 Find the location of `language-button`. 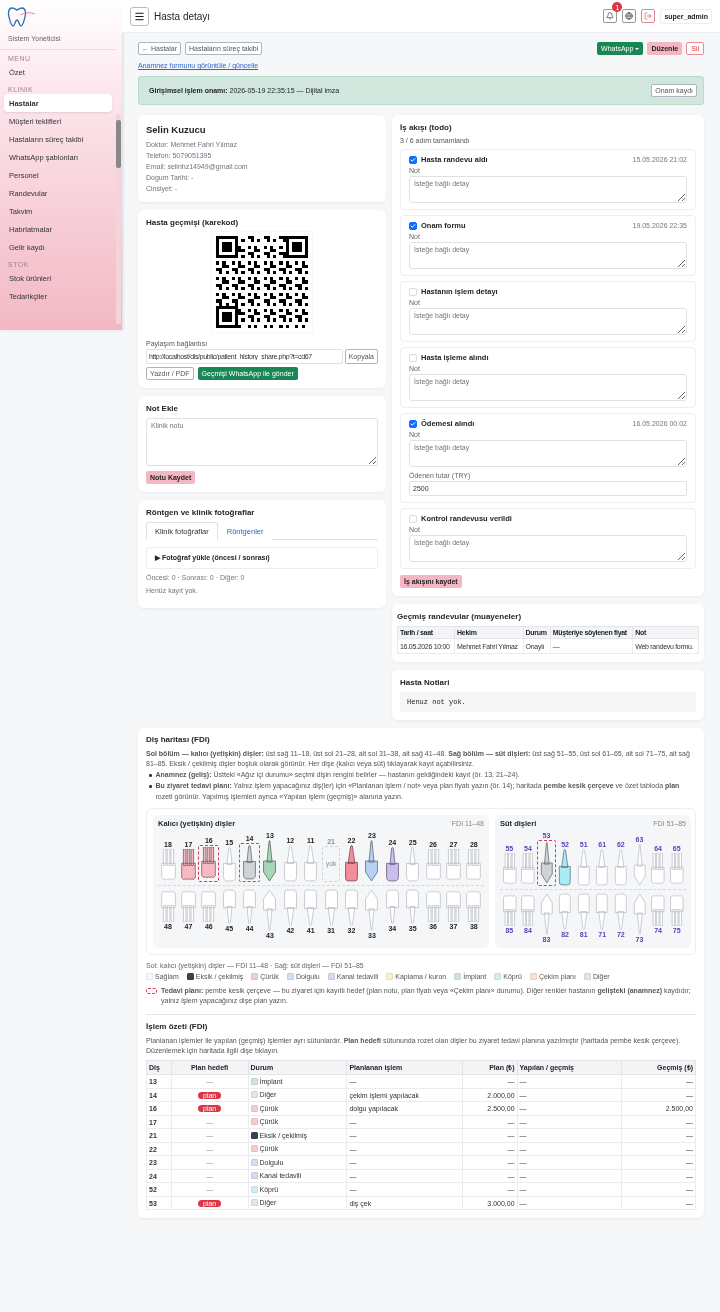

language-button is located at coordinates (629, 16).